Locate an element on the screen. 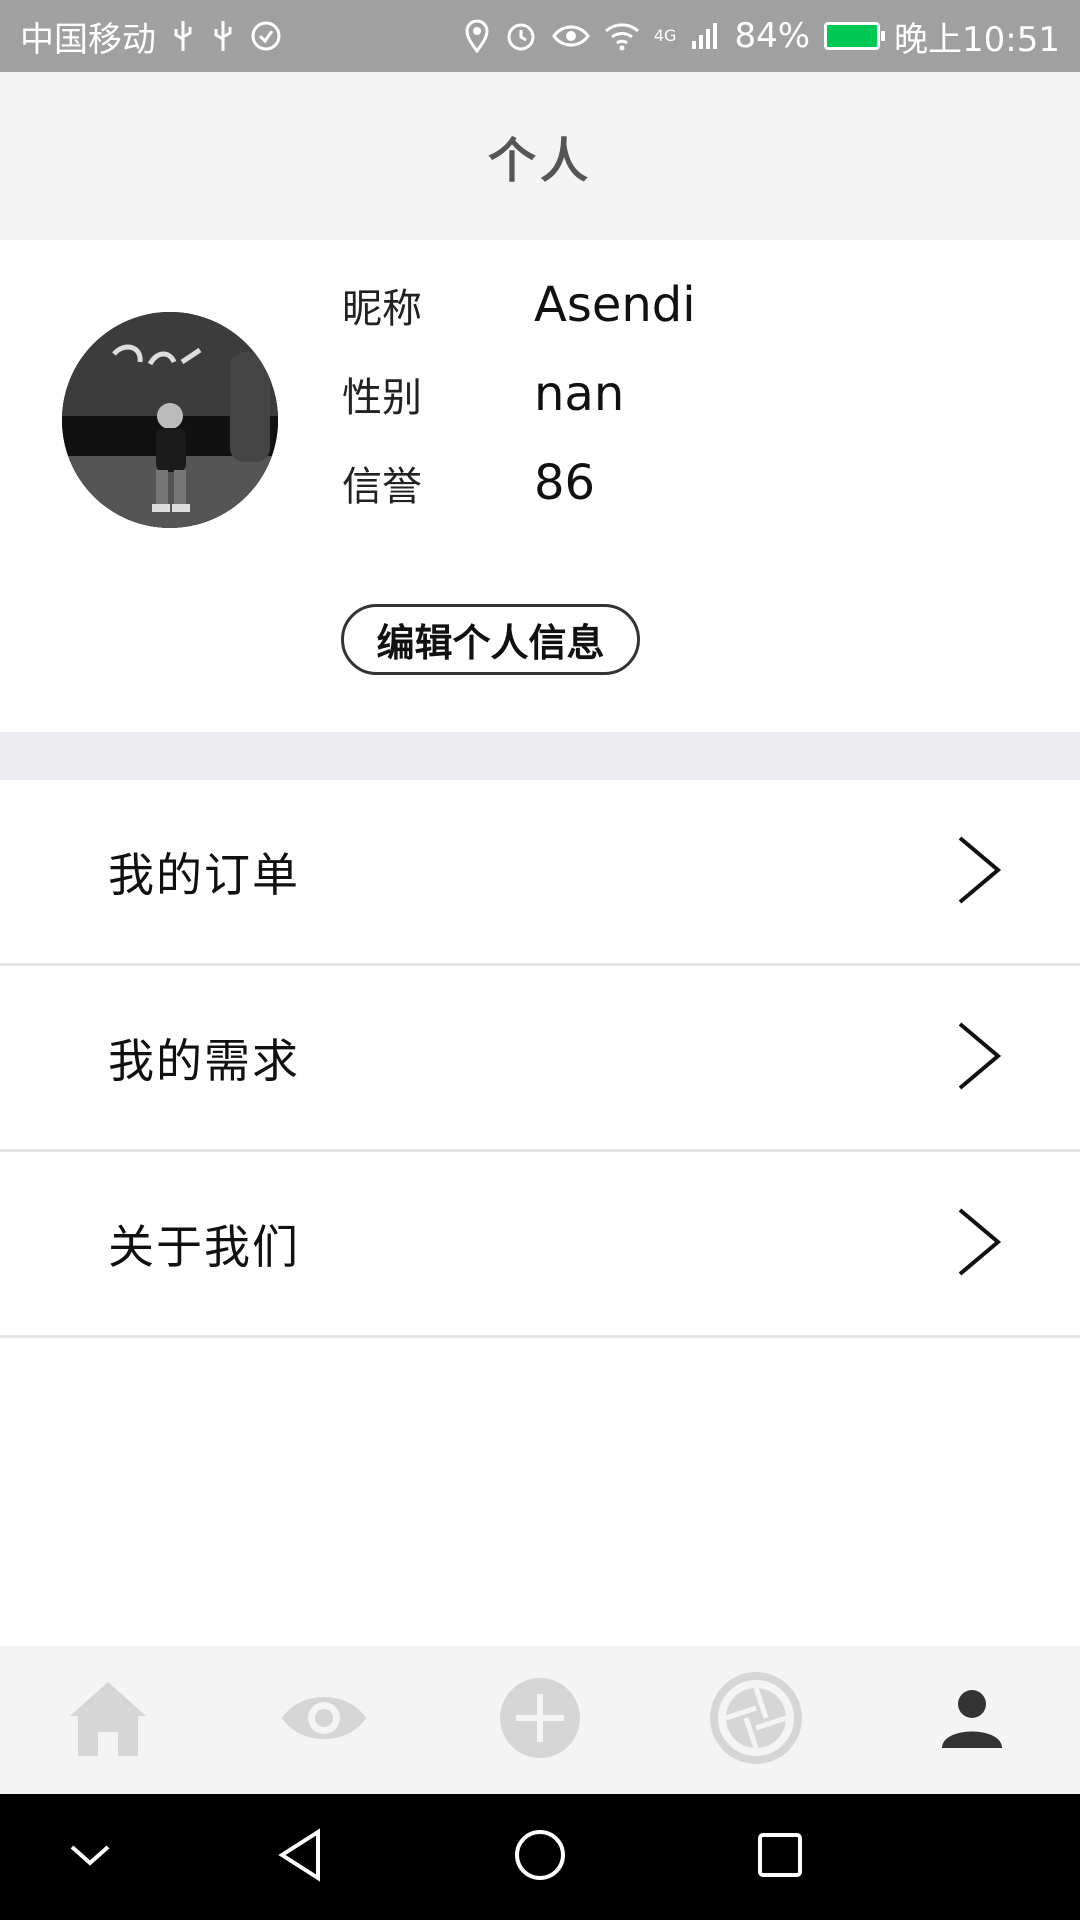 The height and width of the screenshot is (1920, 1080). nav-add is located at coordinates (540, 1720).